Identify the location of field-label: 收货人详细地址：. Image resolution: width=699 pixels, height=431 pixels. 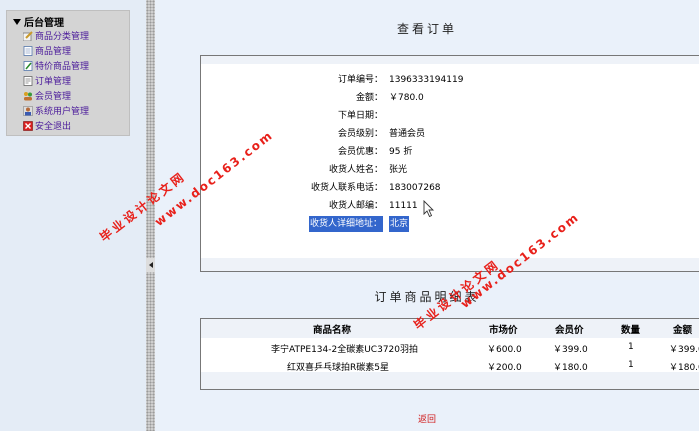
(345, 224).